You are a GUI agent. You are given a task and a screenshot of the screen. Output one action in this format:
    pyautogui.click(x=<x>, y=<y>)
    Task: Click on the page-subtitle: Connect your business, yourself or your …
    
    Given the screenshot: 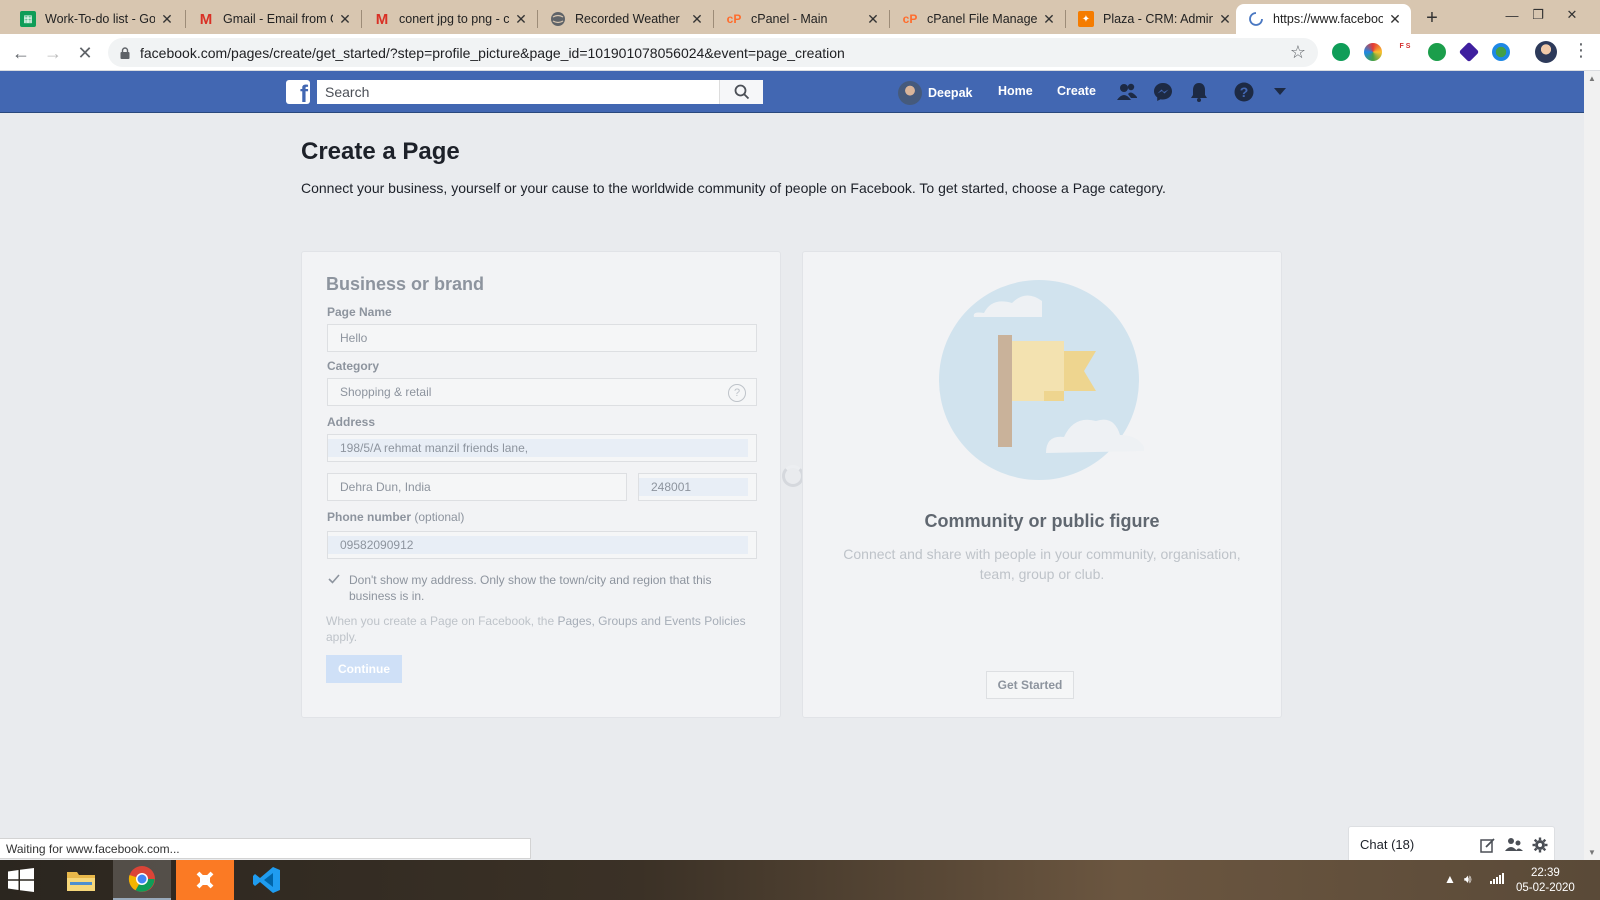 What is the action you would take?
    pyautogui.click(x=733, y=188)
    